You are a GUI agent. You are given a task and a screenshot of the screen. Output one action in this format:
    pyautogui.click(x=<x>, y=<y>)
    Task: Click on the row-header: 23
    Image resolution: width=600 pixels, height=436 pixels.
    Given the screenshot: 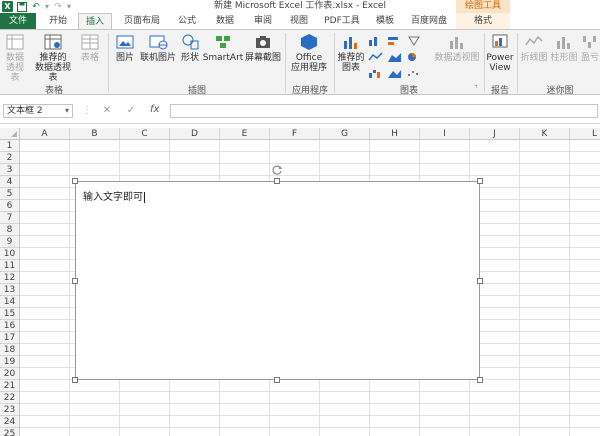 What is the action you would take?
    pyautogui.click(x=10, y=410)
    